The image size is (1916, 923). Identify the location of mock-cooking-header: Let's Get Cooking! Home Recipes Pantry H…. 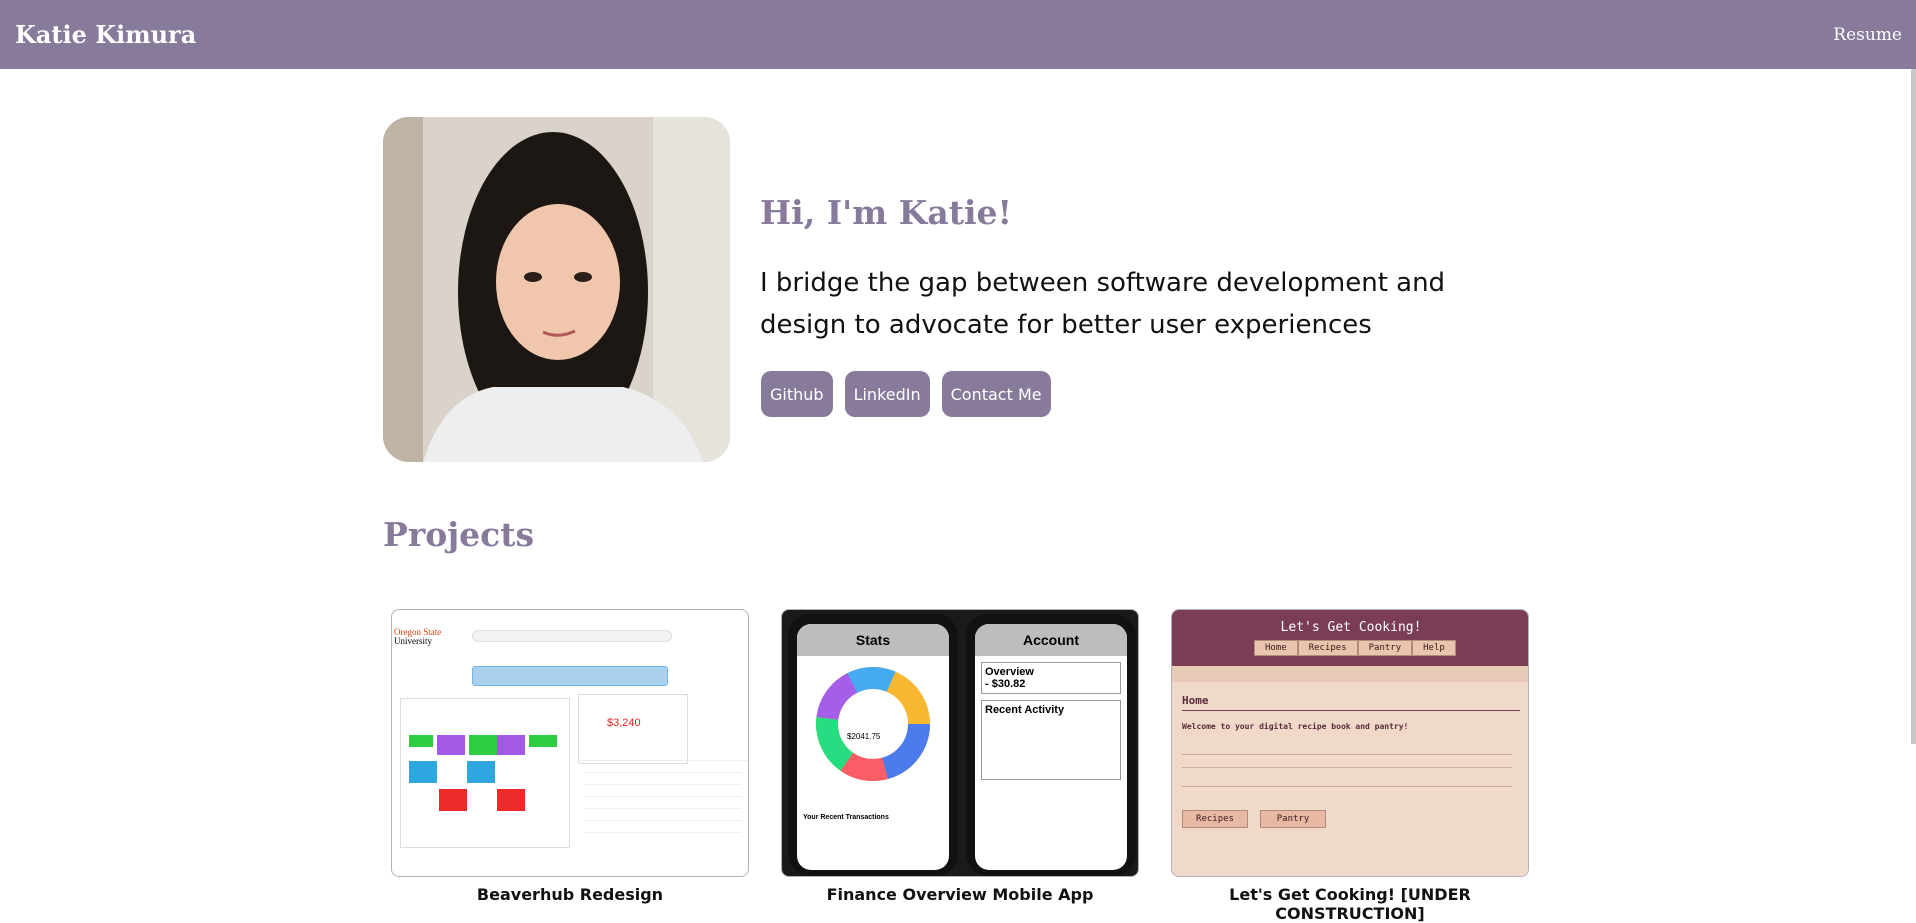
(1350, 638).